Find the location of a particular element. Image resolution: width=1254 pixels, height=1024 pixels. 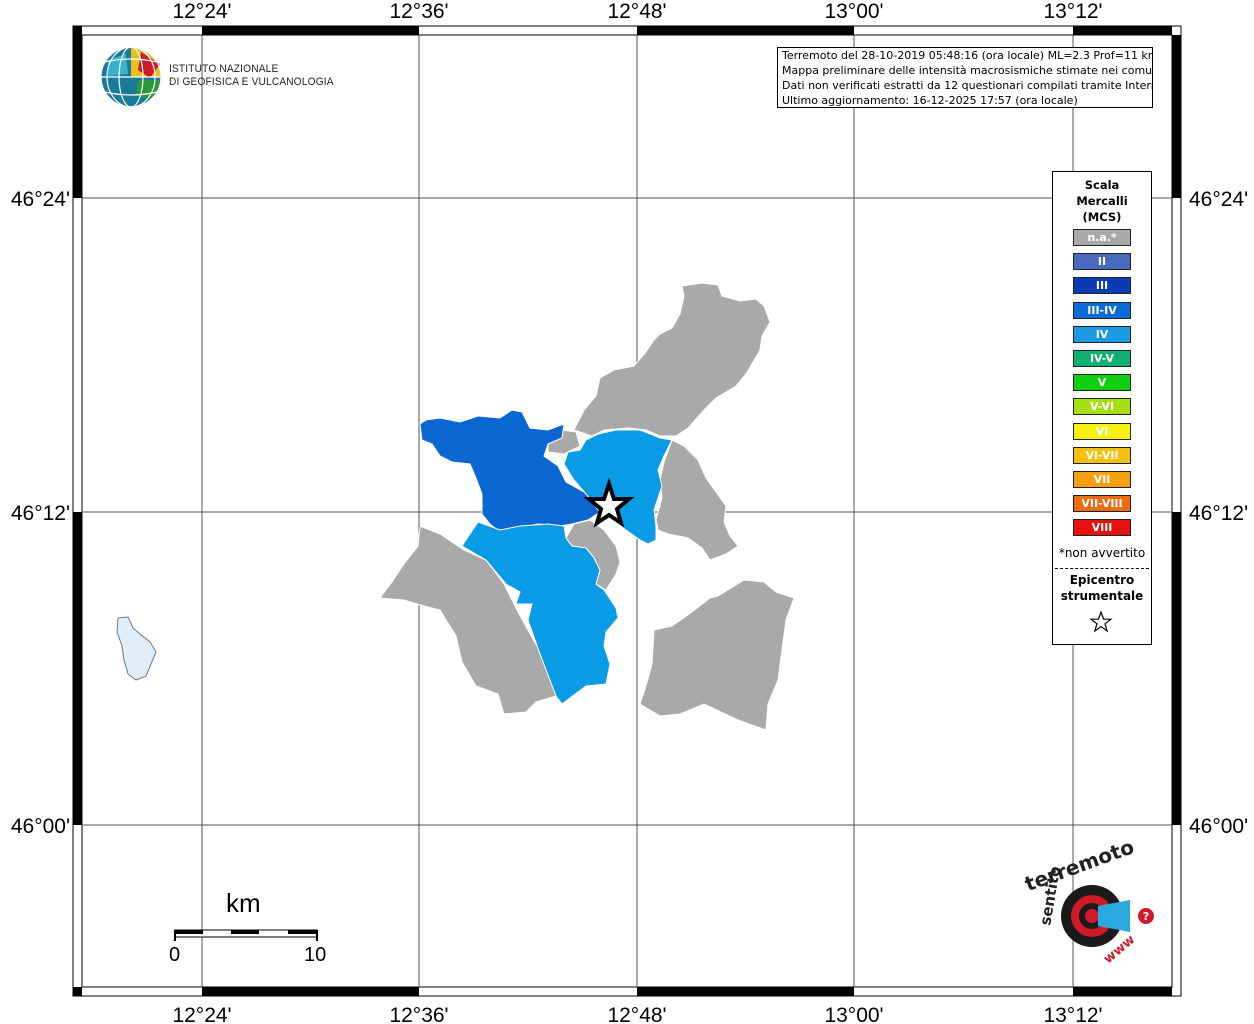

legend-title-line: Scala is located at coordinates (1102, 185).